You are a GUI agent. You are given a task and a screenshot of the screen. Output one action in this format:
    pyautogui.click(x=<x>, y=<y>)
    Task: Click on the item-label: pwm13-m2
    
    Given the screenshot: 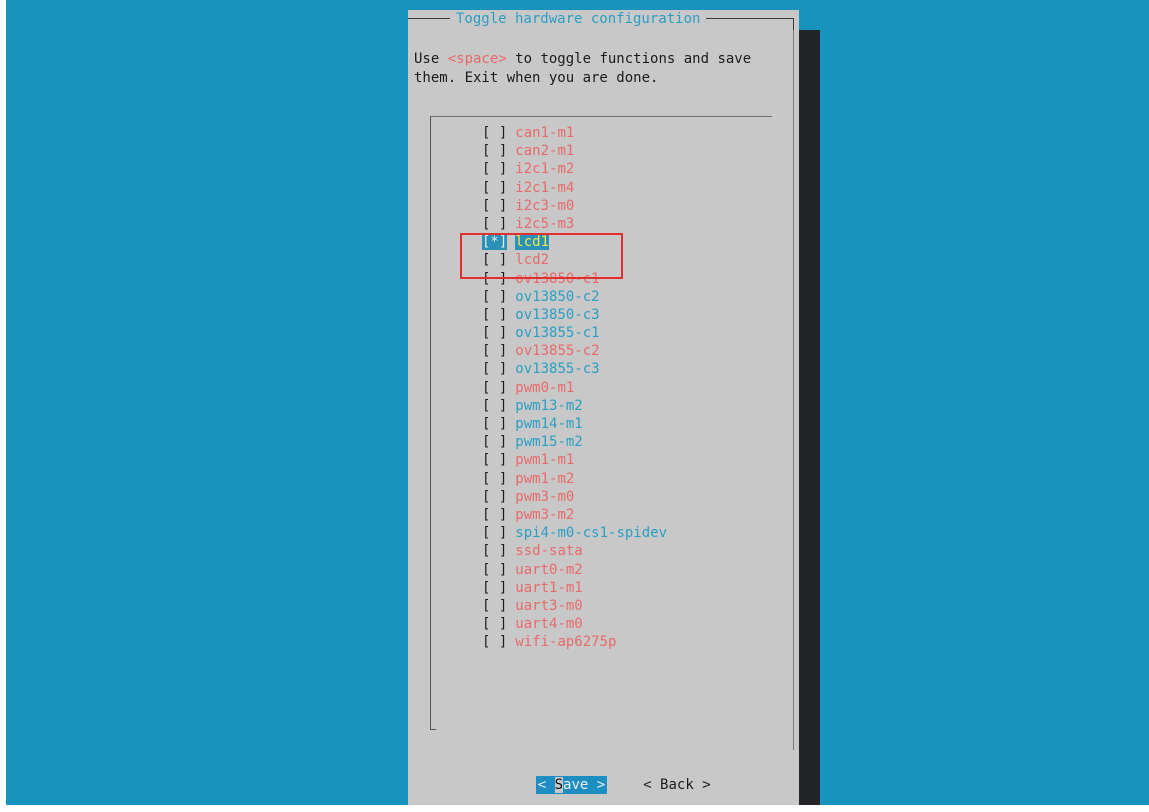 What is the action you would take?
    pyautogui.click(x=549, y=405)
    